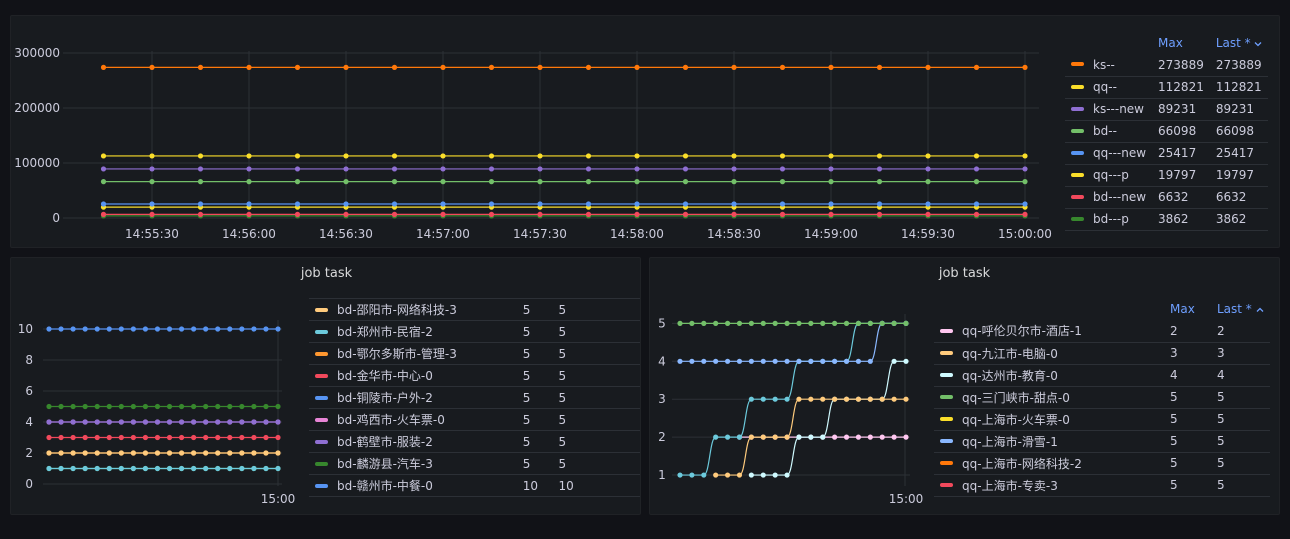 The image size is (1290, 539). What do you see at coordinates (1102, 375) in the screenshot?
I see `legend-row: qq-达州市-教育-0 4 4` at bounding box center [1102, 375].